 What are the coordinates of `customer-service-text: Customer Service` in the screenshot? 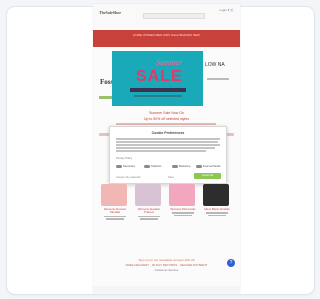 It's located at (166, 270).